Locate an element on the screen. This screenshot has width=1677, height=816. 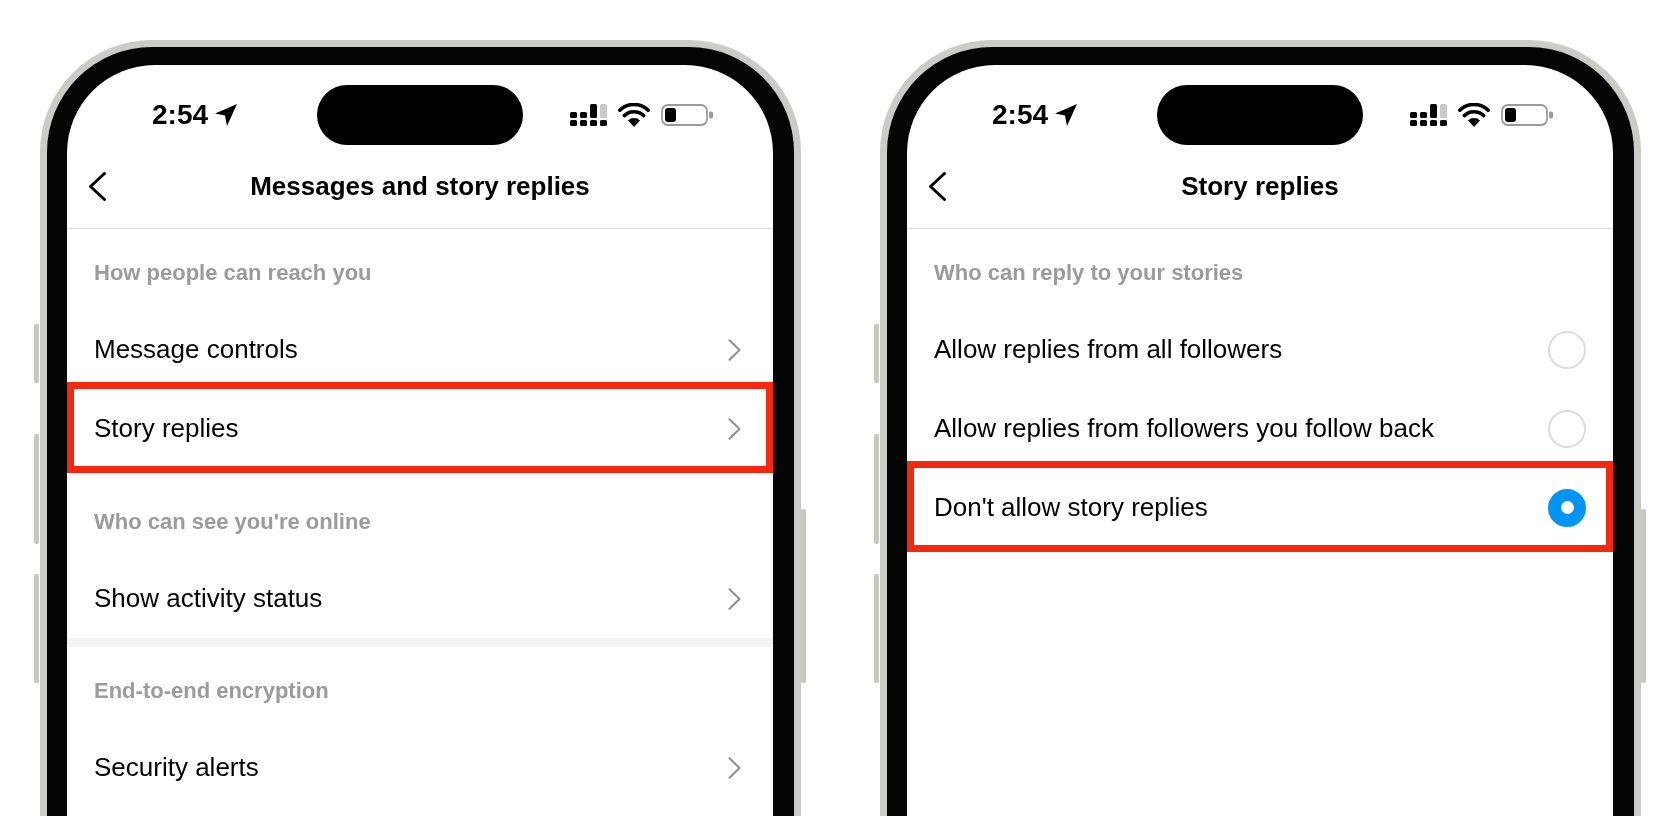
radio-button is located at coordinates (1567, 507).